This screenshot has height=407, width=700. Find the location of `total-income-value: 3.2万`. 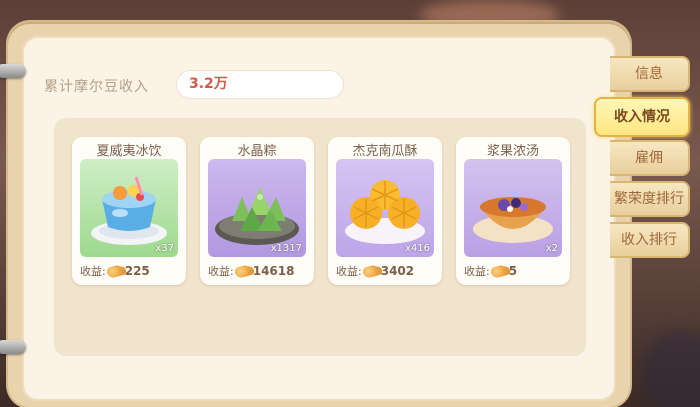

total-income-value: 3.2万 is located at coordinates (260, 84).